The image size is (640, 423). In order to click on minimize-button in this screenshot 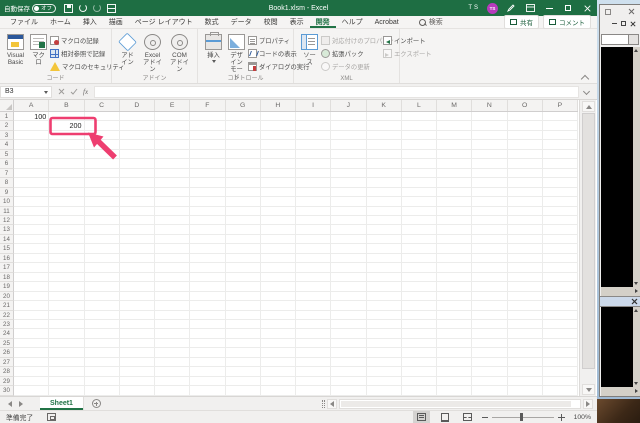, I will do `click(549, 8)`.